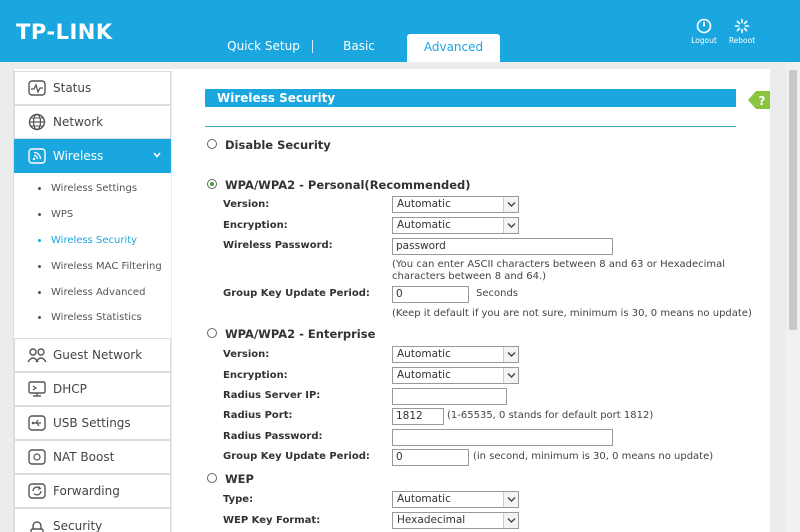 The height and width of the screenshot is (532, 800). I want to click on radius-server-ip-input, so click(449, 396).